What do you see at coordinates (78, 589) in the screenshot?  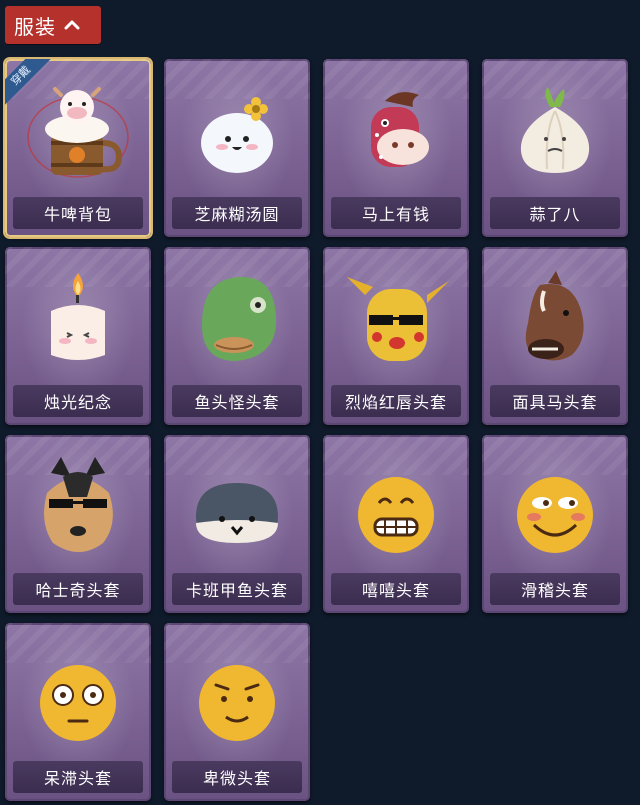 I see `costume-label: 哈士奇头套` at bounding box center [78, 589].